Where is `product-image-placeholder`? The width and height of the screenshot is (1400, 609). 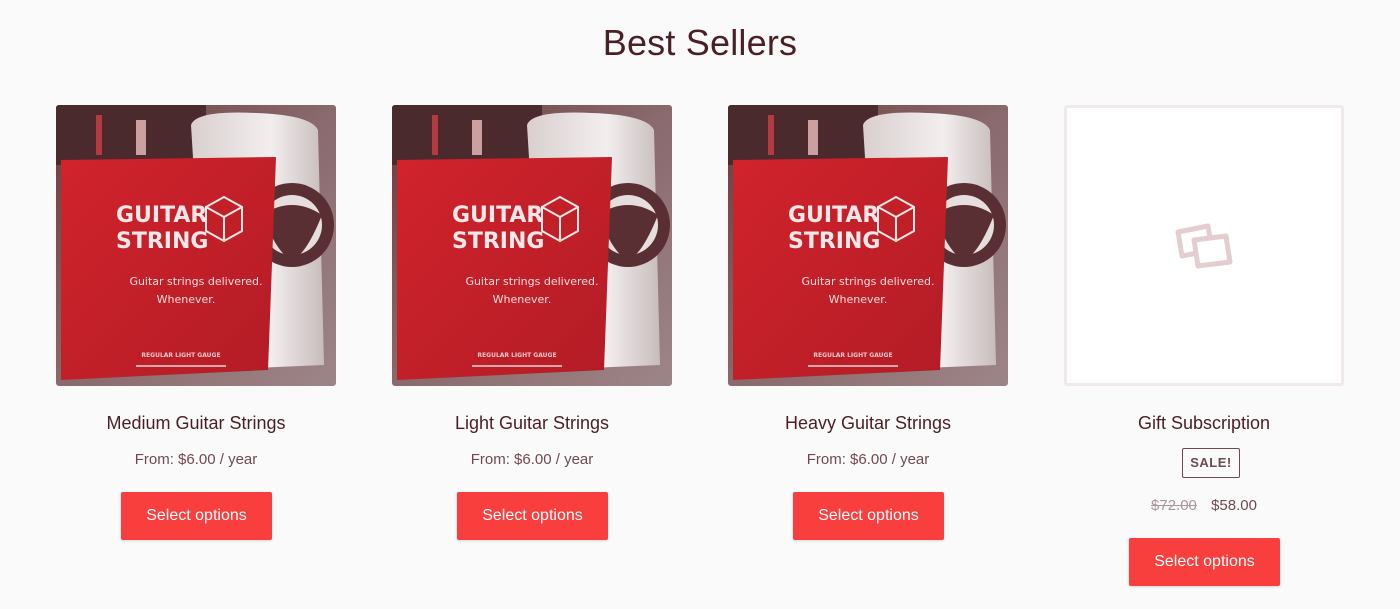
product-image-placeholder is located at coordinates (1204, 245).